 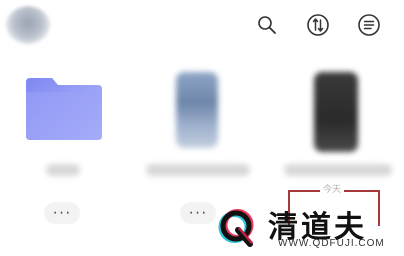 I want to click on watermark: 清道夫 WWW.QDFUJI.COM, so click(x=306, y=229).